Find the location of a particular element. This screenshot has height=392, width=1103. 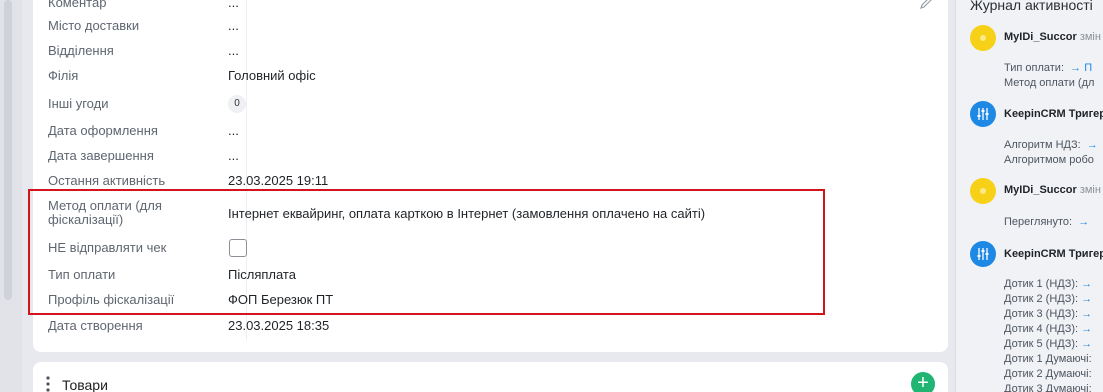

goods-section: Товари + is located at coordinates (490, 377).